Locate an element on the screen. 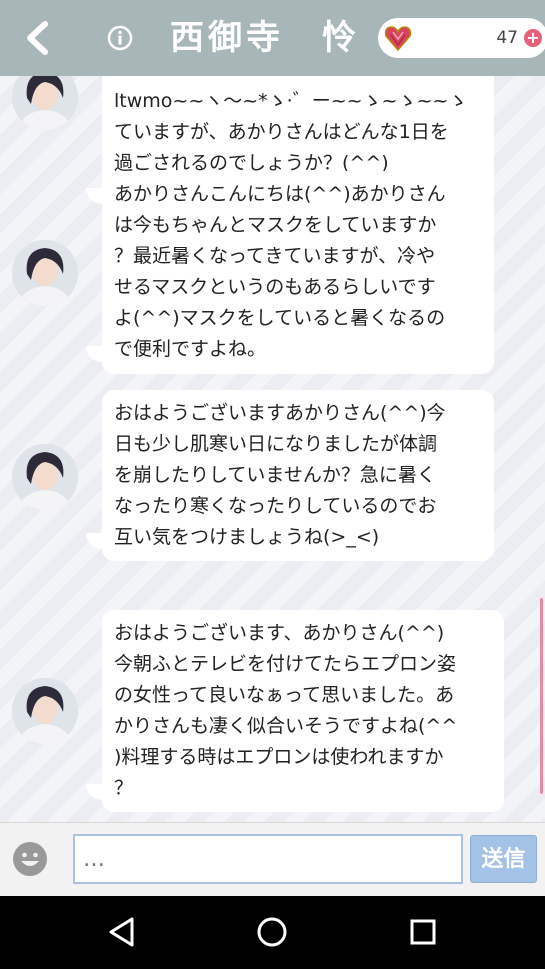 This screenshot has height=969, width=545. nav-recents-button is located at coordinates (423, 932).